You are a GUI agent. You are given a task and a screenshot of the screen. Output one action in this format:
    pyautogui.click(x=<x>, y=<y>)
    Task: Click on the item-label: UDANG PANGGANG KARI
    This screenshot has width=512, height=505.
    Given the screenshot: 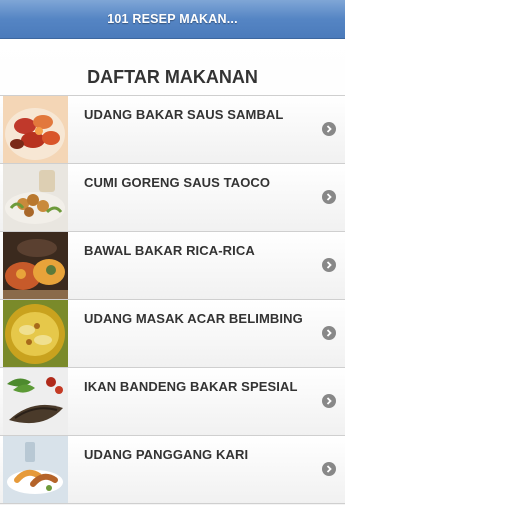 What is the action you would take?
    pyautogui.click(x=166, y=454)
    